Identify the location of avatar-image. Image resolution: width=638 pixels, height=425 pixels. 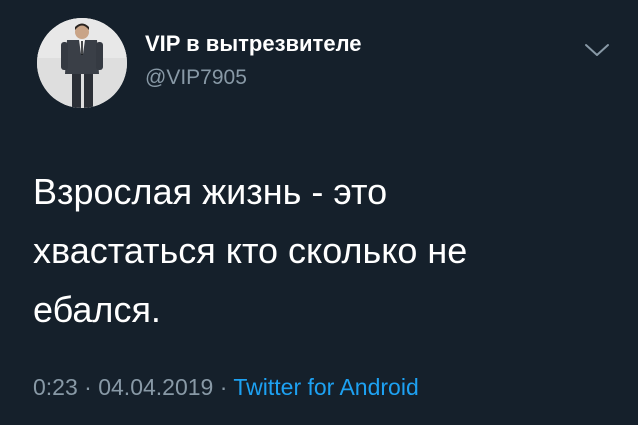
(82, 63).